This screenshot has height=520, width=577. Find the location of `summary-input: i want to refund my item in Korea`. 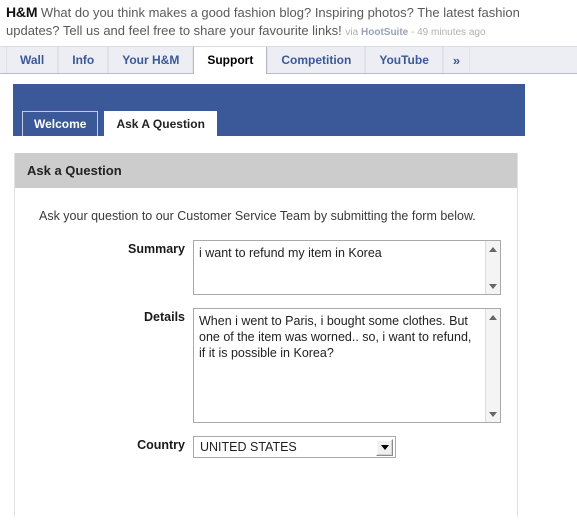

summary-input: i want to refund my item in Korea is located at coordinates (347, 267).